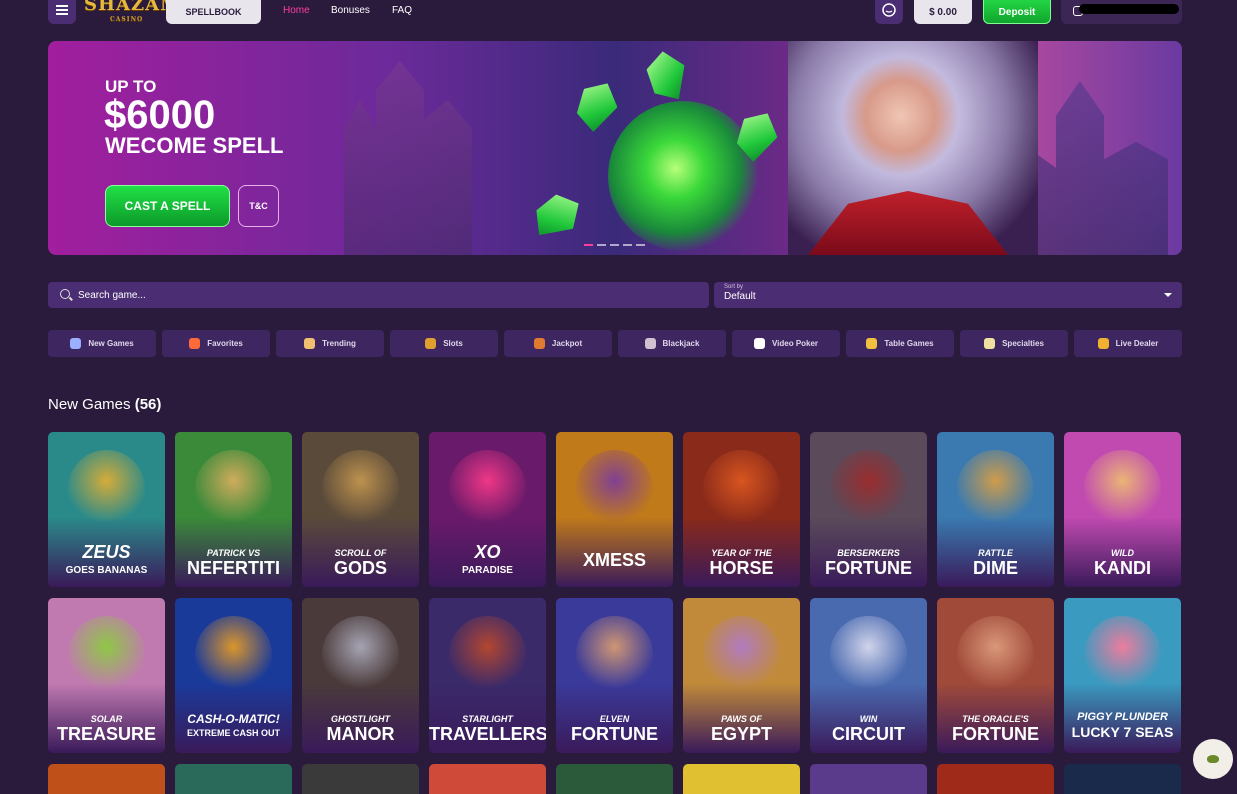 The height and width of the screenshot is (794, 1237). What do you see at coordinates (948, 295) in the screenshot?
I see `sort-select: Sort by Default` at bounding box center [948, 295].